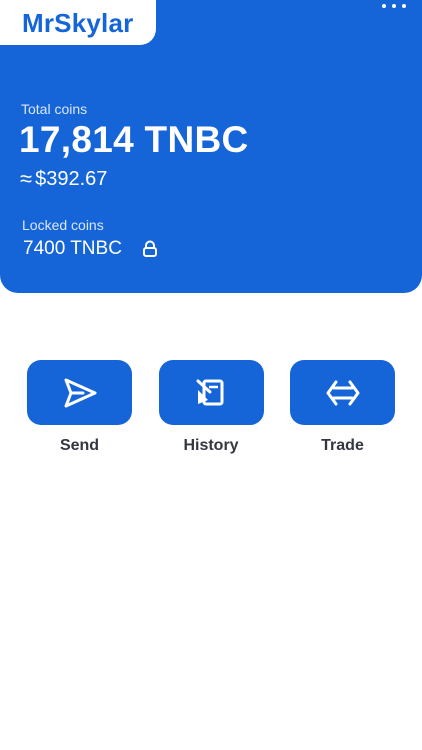  I want to click on total-coins-value: 17,814 TNBC, so click(134, 139).